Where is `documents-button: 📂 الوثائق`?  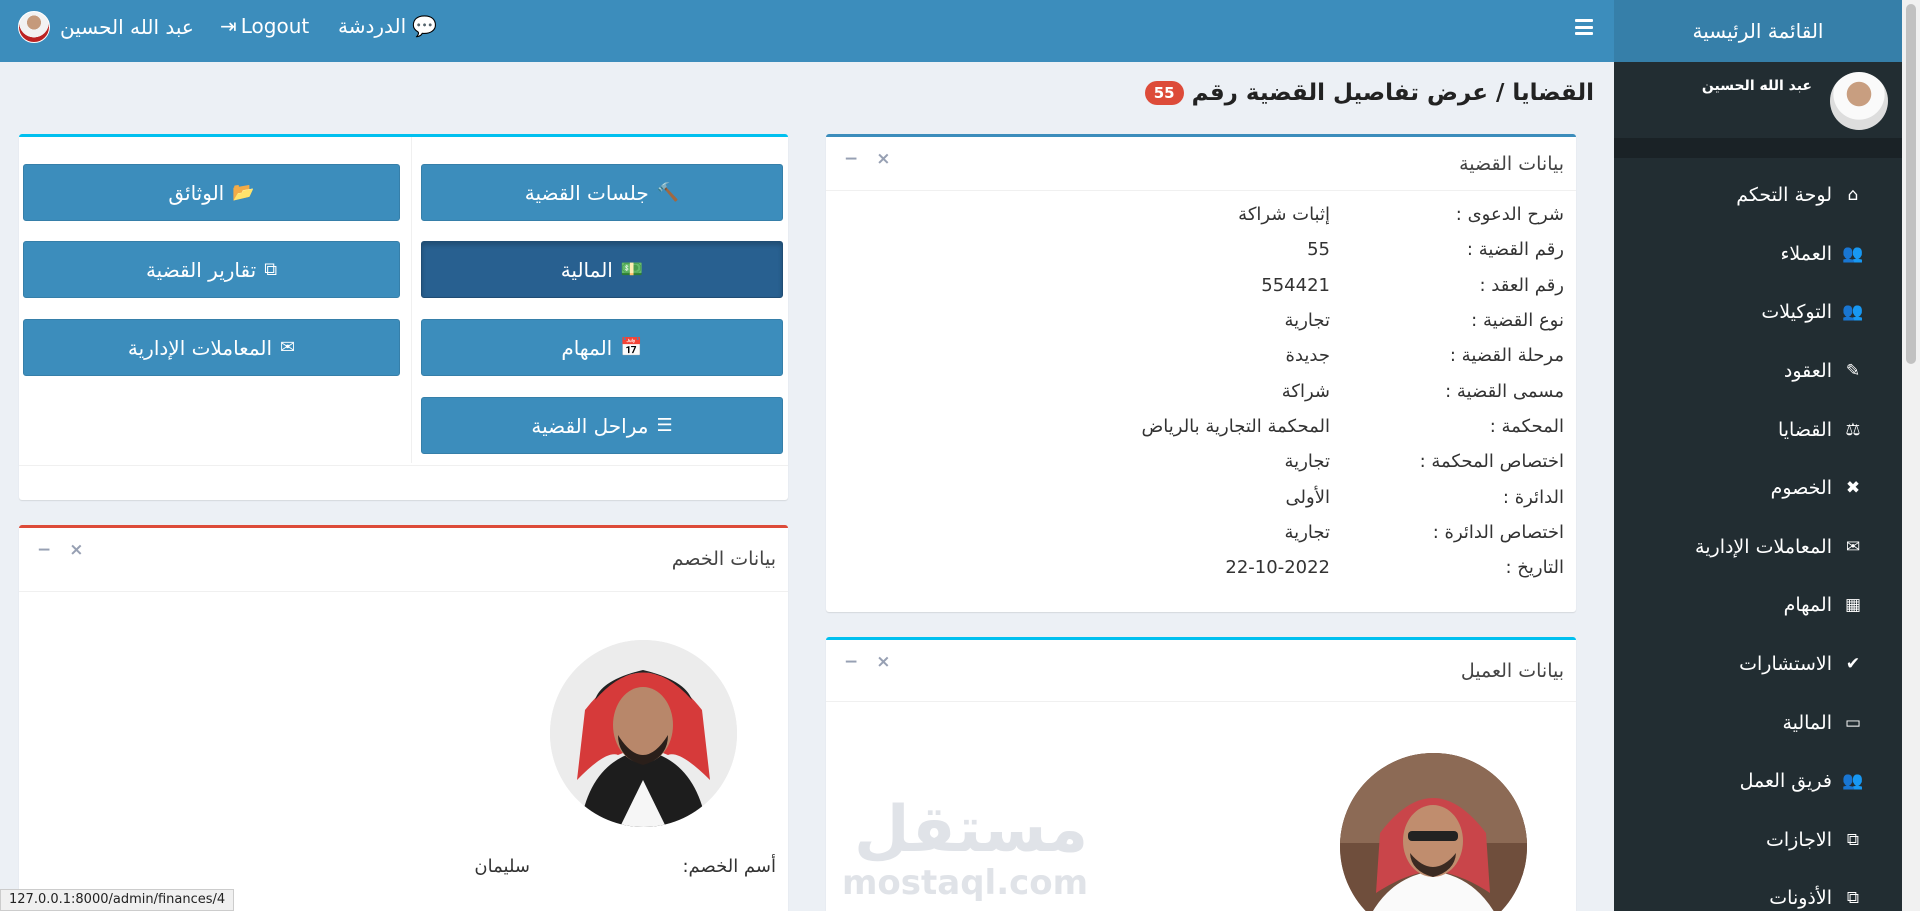 documents-button: 📂 الوثائق is located at coordinates (211, 192).